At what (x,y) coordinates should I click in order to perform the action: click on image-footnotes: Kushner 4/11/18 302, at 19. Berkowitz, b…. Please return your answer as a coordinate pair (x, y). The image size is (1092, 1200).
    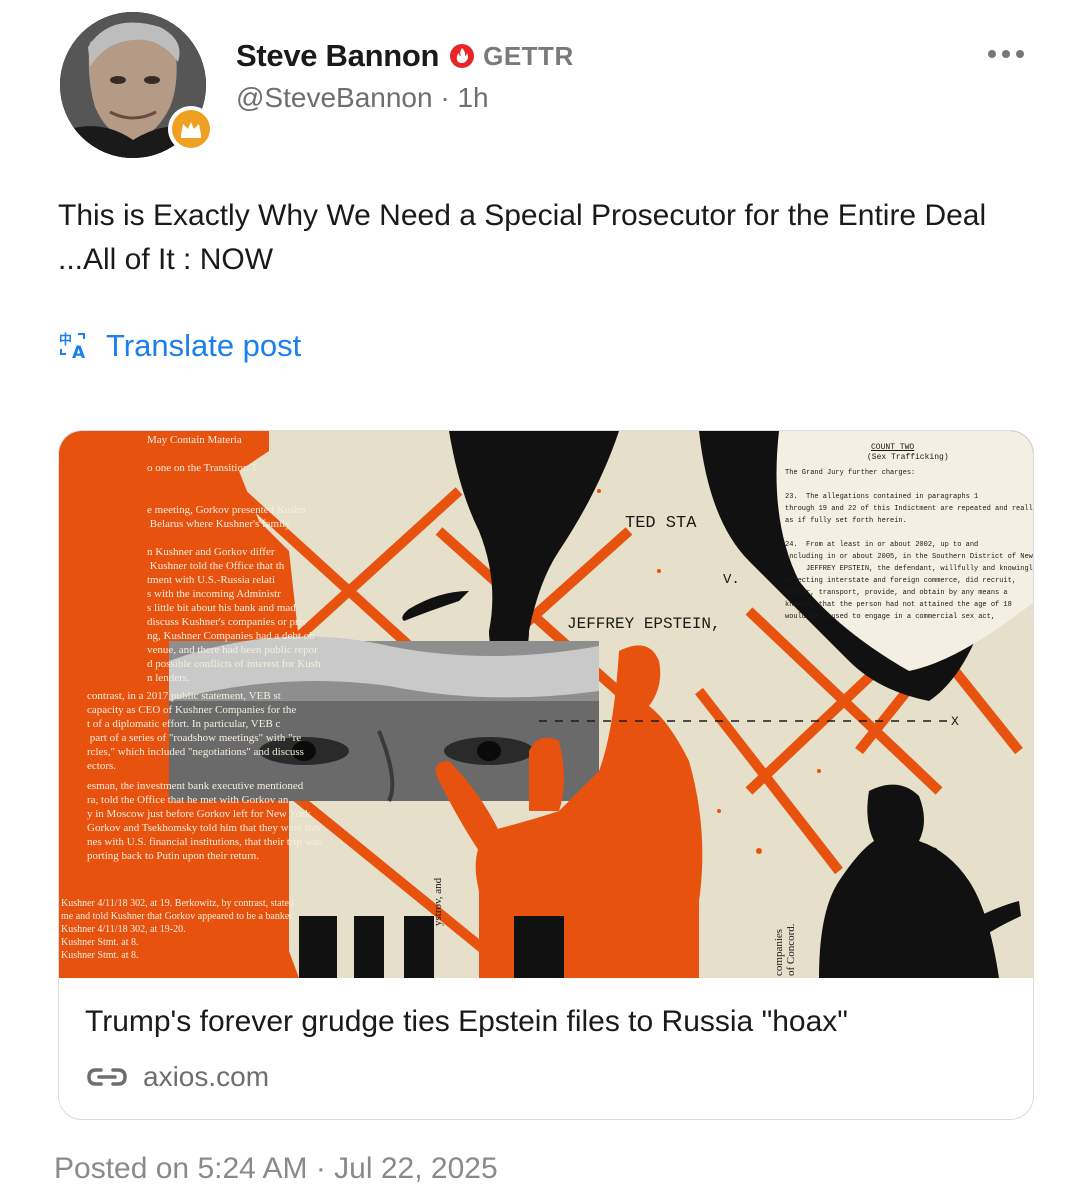
    Looking at the image, I should click on (178, 929).